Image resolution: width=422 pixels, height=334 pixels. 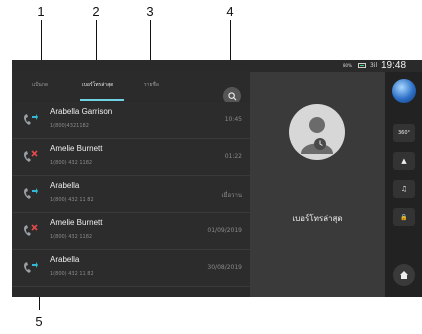 I want to click on battery-percent: 80%, so click(x=347, y=65).